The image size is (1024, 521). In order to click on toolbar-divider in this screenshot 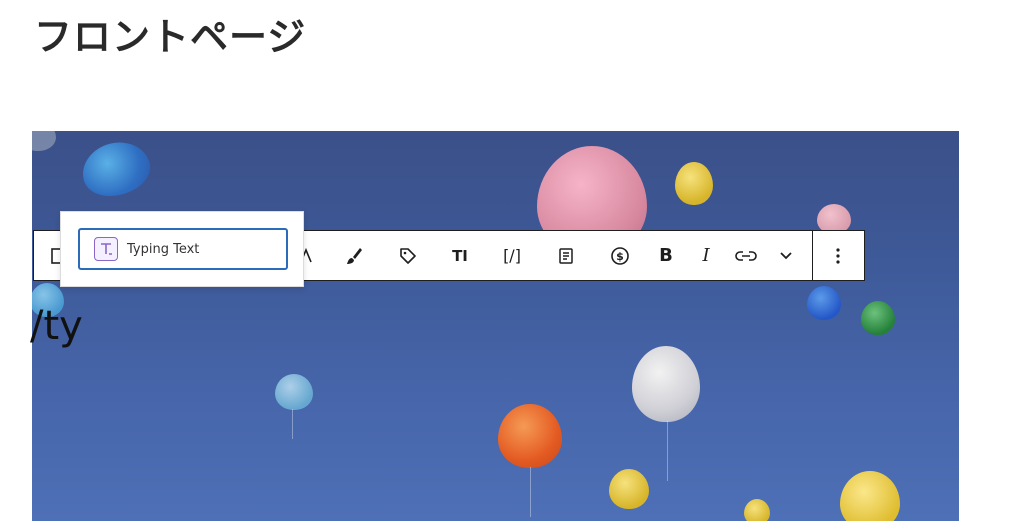, I will do `click(812, 255)`.